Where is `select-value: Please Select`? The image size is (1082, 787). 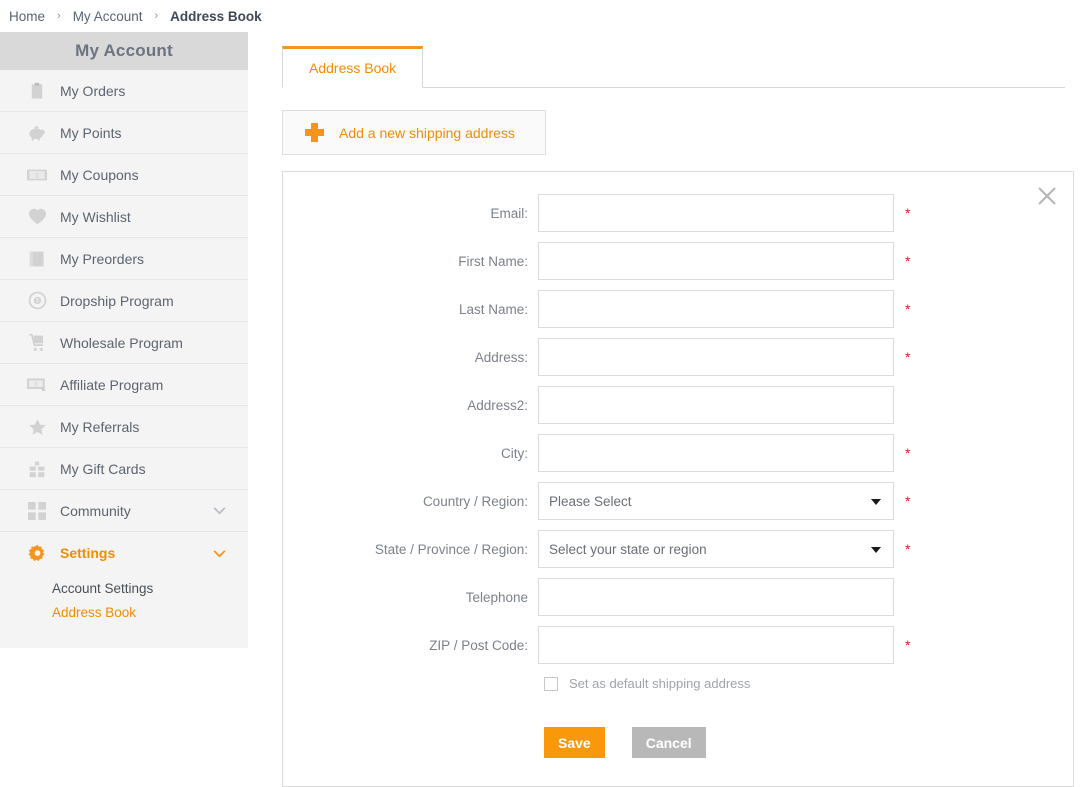 select-value: Please Select is located at coordinates (590, 501).